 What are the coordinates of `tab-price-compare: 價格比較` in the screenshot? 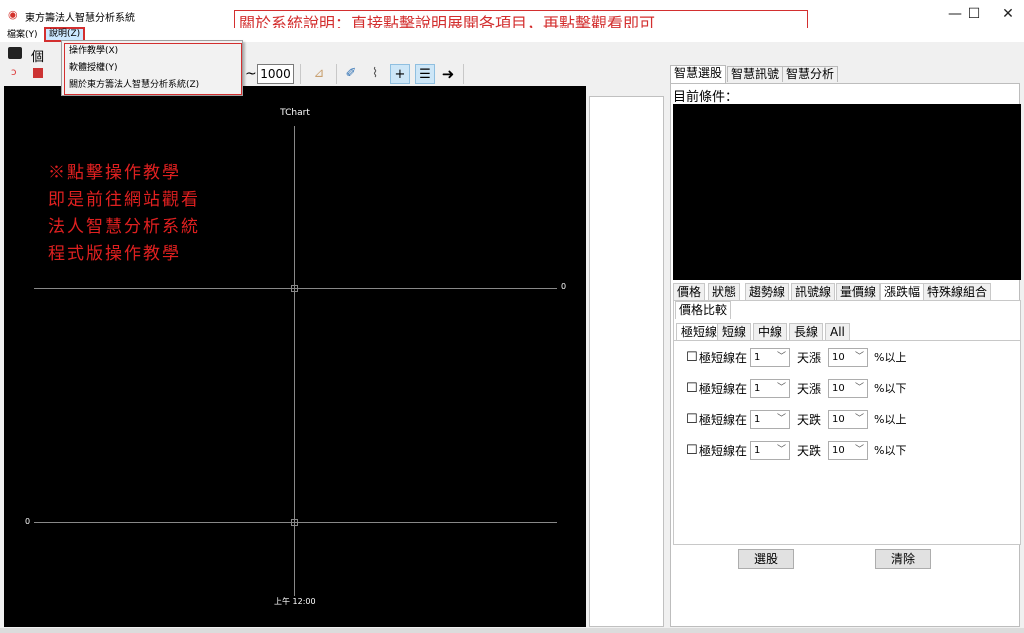 It's located at (703, 310).